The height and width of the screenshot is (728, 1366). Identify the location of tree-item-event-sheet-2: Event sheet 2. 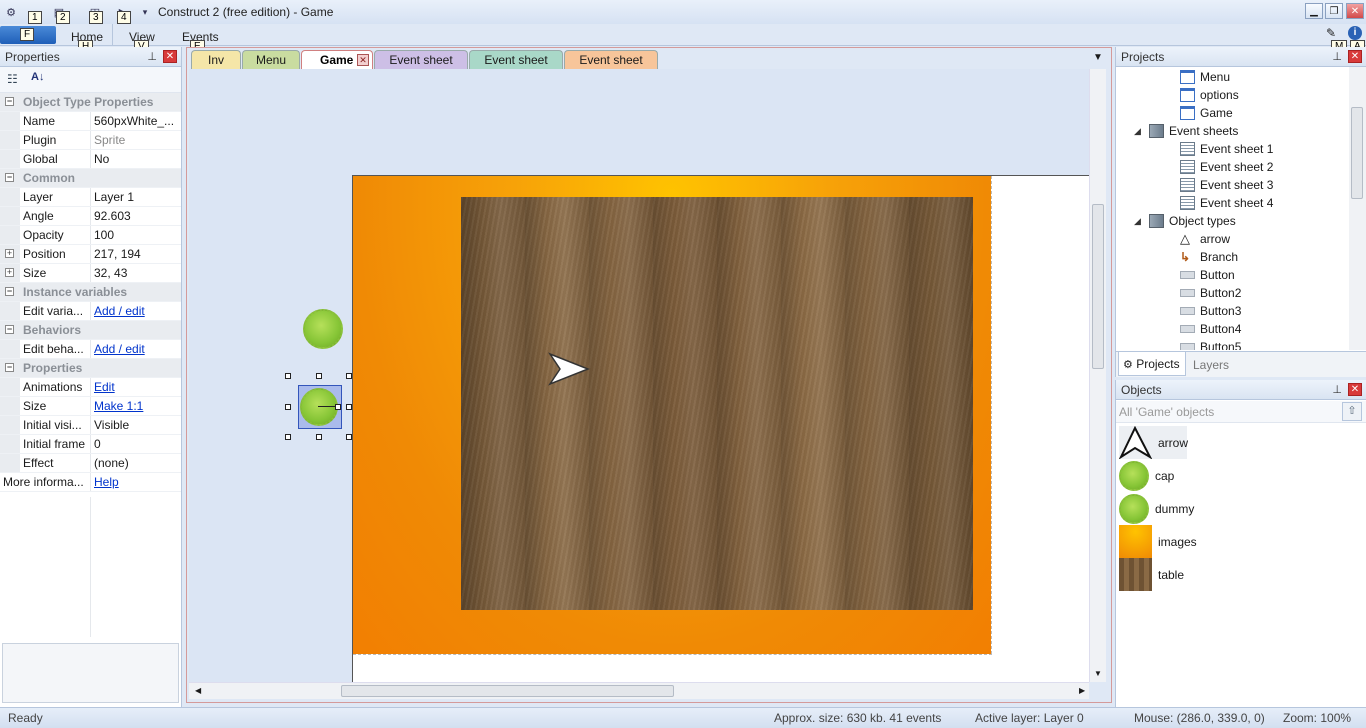
(1226, 167).